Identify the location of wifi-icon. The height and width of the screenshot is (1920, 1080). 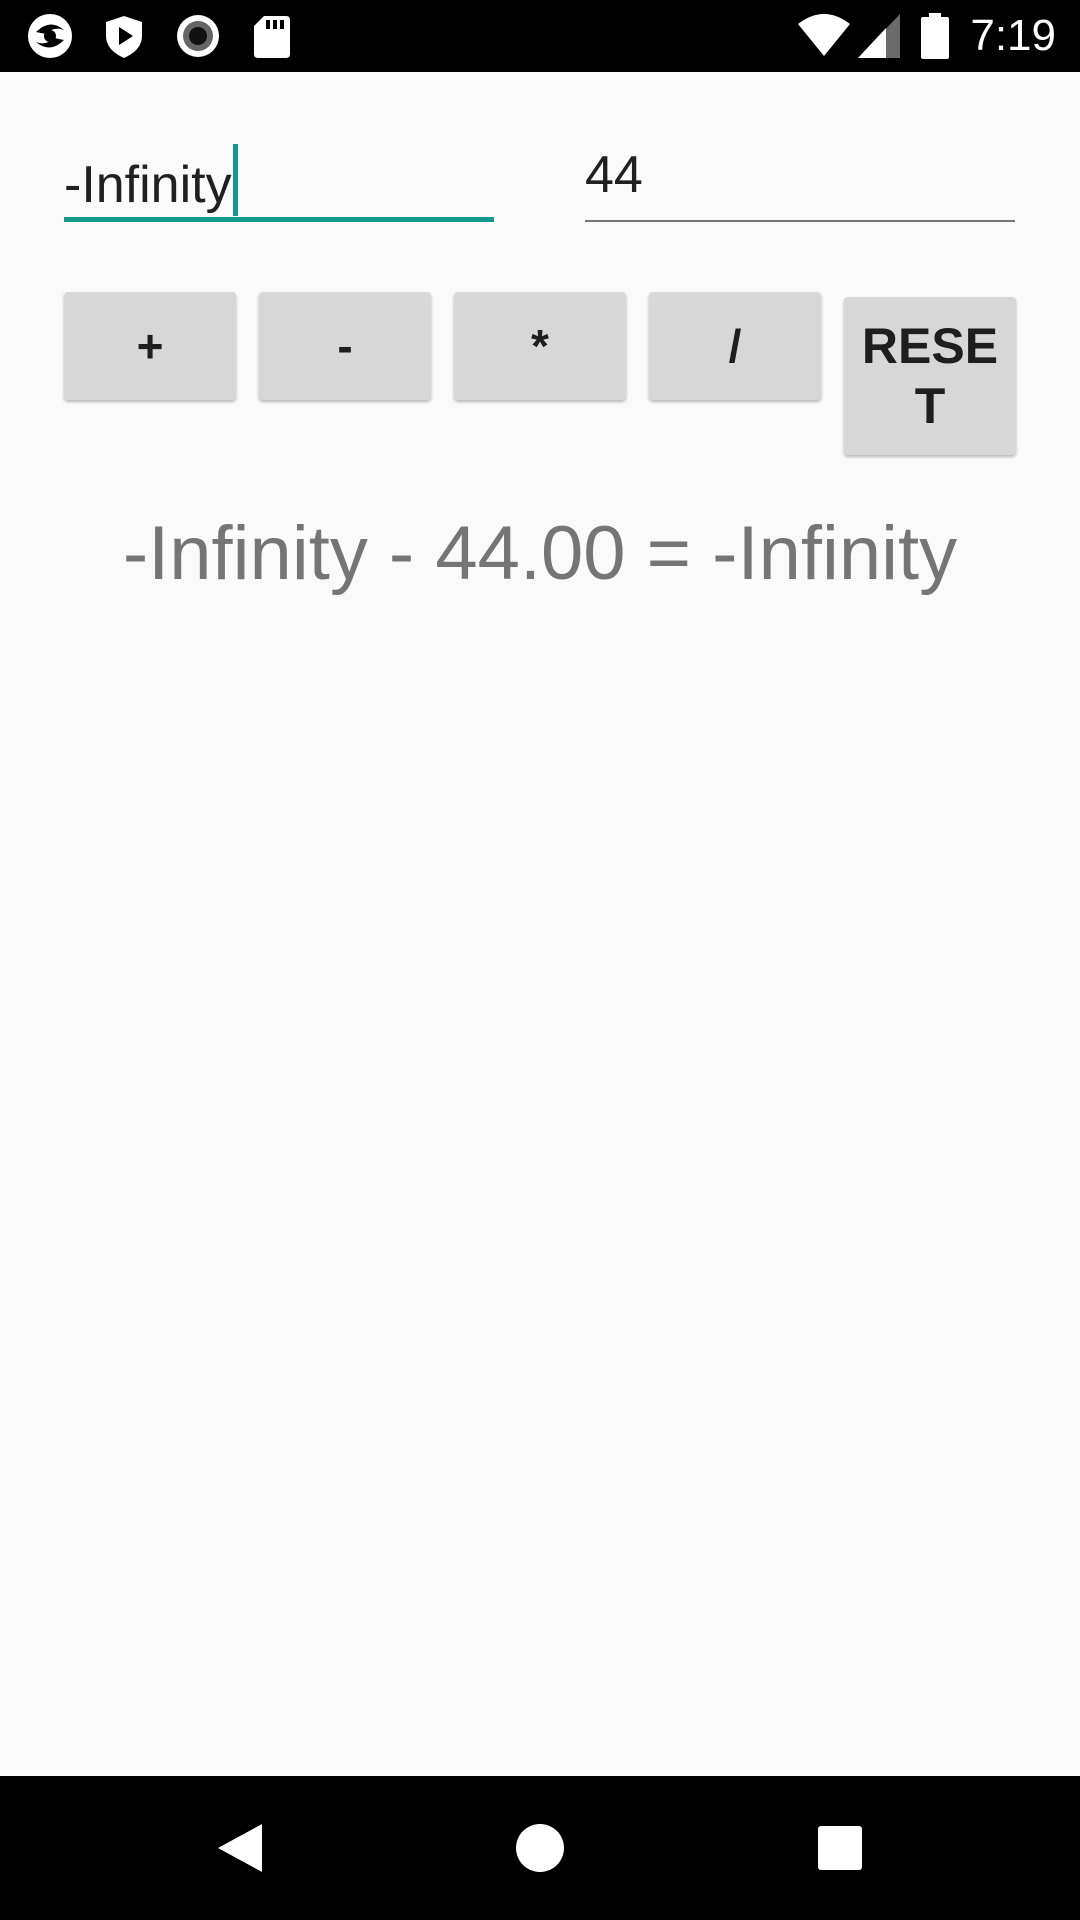
(824, 35).